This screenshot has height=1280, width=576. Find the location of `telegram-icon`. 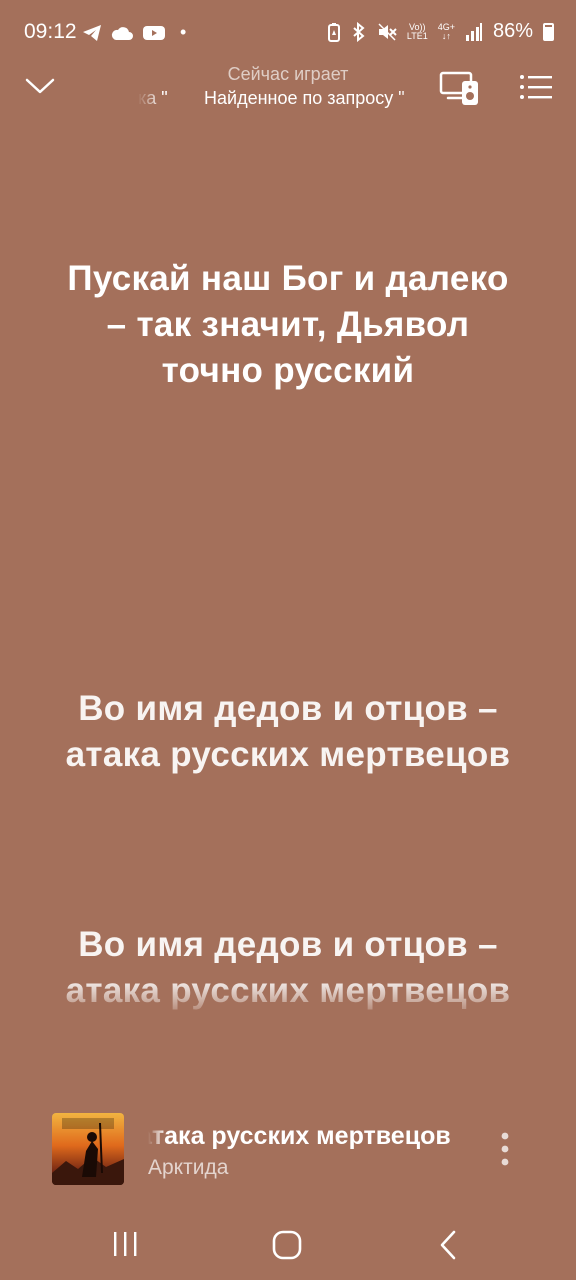

telegram-icon is located at coordinates (92, 32).